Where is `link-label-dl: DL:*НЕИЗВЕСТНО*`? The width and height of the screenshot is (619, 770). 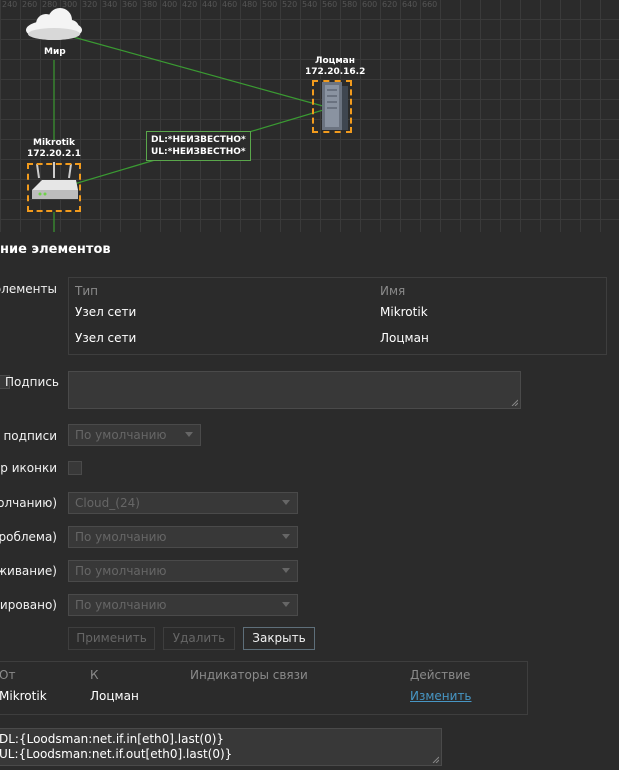 link-label-dl: DL:*НЕИЗВЕСТНО* is located at coordinates (198, 140).